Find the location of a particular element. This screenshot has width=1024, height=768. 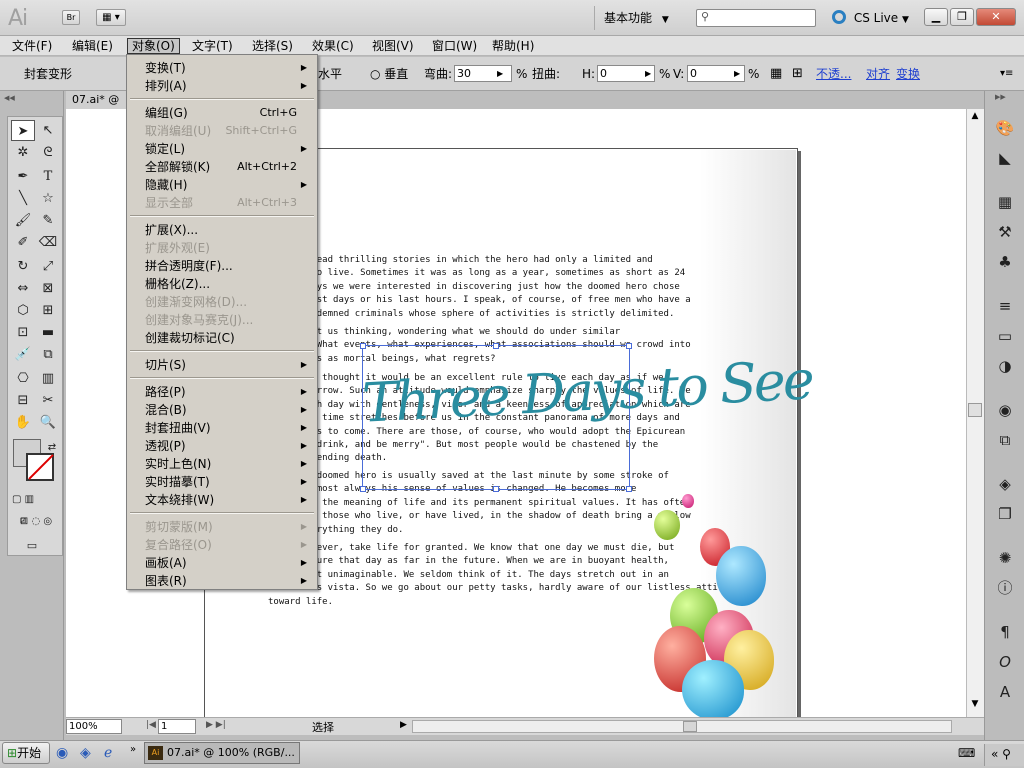

transparency-panel-icon: ◑ is located at coordinates (1005, 366).